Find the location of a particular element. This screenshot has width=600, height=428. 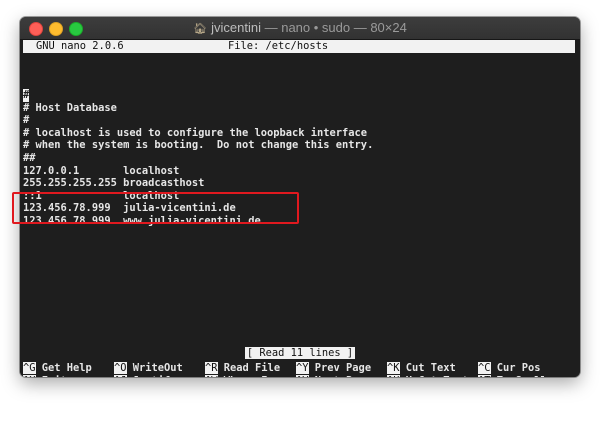

shortcut-cut-text: ^K Cut Text is located at coordinates (421, 368).